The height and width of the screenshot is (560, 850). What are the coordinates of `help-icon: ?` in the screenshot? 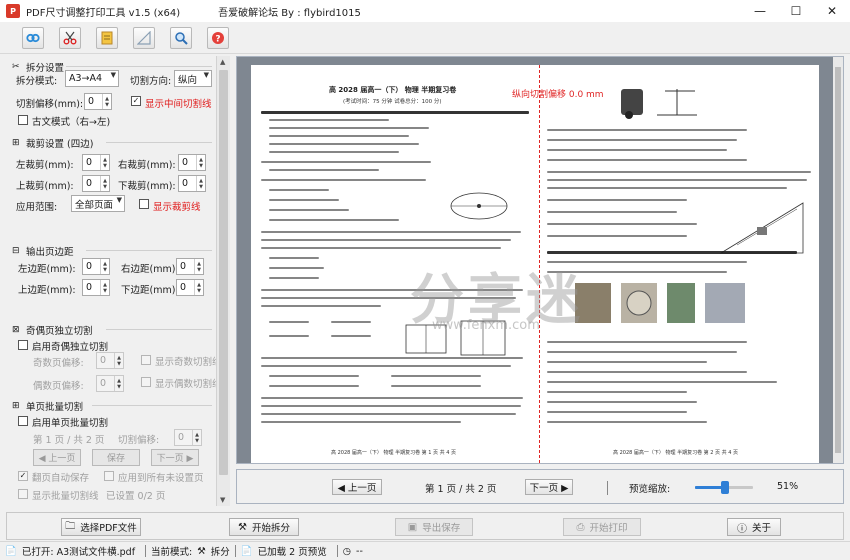 It's located at (218, 37).